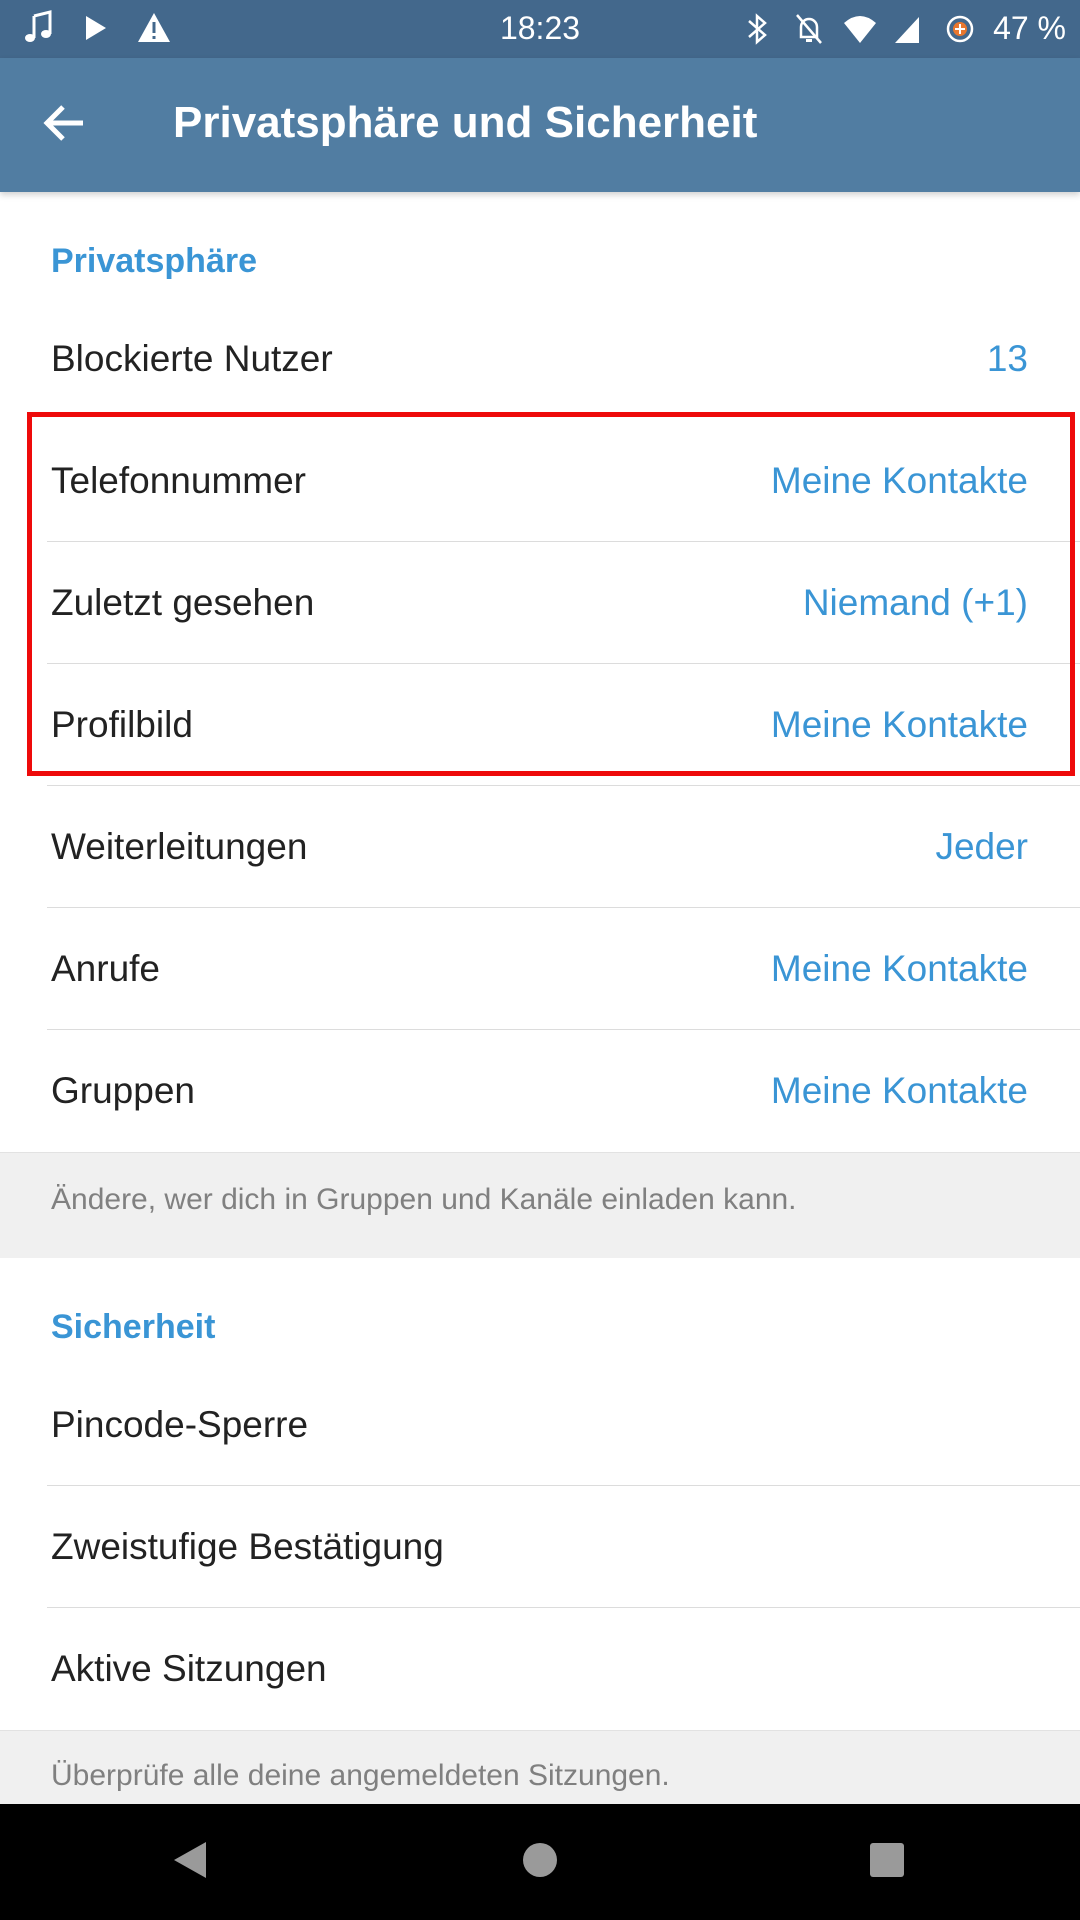  What do you see at coordinates (192, 358) in the screenshot?
I see `setting-label: Blockierte Nutzer` at bounding box center [192, 358].